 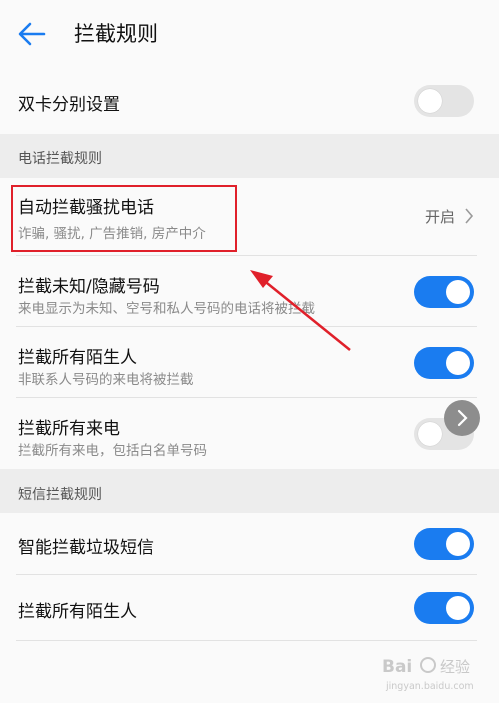 I want to click on baidu-jingyan-watermark-logo: Bai 经验 jingyan.baidu.com, so click(x=428, y=674).